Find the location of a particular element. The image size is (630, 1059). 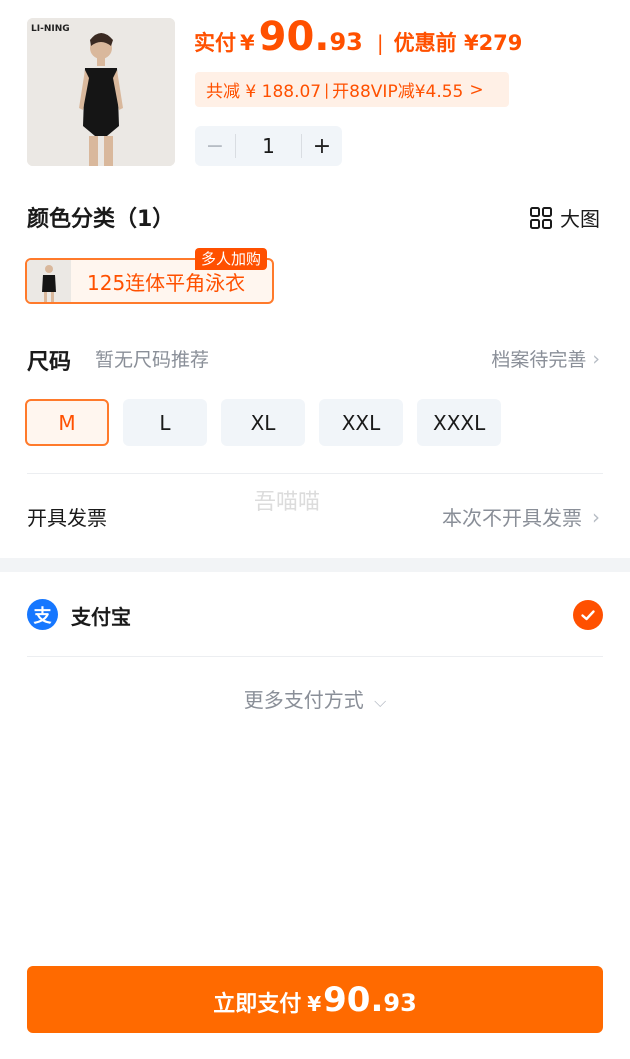

quantity-stepper: − 1 + is located at coordinates (268, 146).